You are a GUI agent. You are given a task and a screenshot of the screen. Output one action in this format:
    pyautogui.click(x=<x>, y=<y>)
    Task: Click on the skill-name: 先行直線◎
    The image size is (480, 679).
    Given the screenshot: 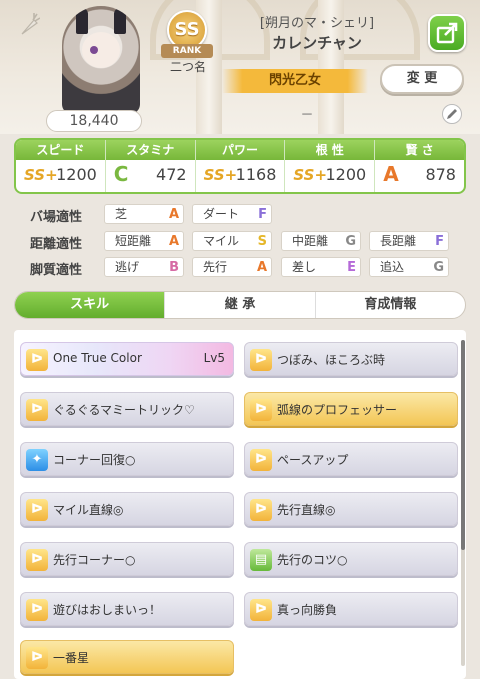 What is the action you would take?
    pyautogui.click(x=306, y=510)
    